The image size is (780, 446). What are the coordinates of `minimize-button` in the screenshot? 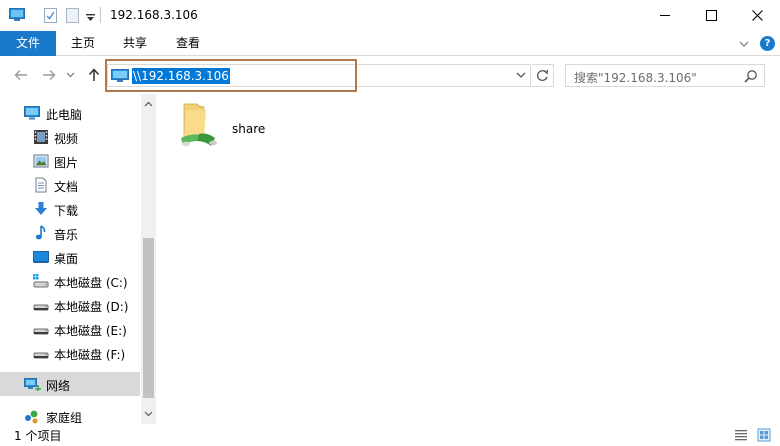 It's located at (665, 15).